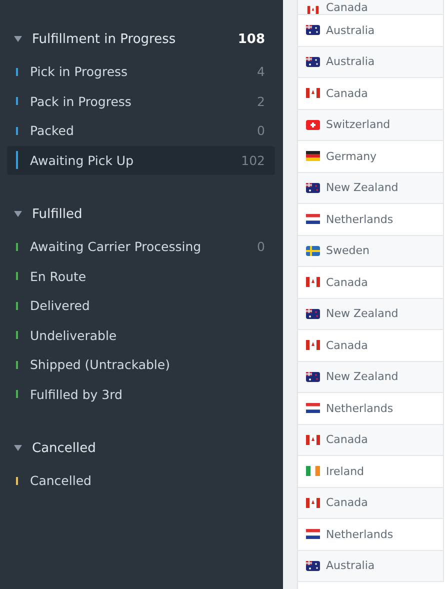  What do you see at coordinates (148, 448) in the screenshot?
I see `group-title: Cancelled` at bounding box center [148, 448].